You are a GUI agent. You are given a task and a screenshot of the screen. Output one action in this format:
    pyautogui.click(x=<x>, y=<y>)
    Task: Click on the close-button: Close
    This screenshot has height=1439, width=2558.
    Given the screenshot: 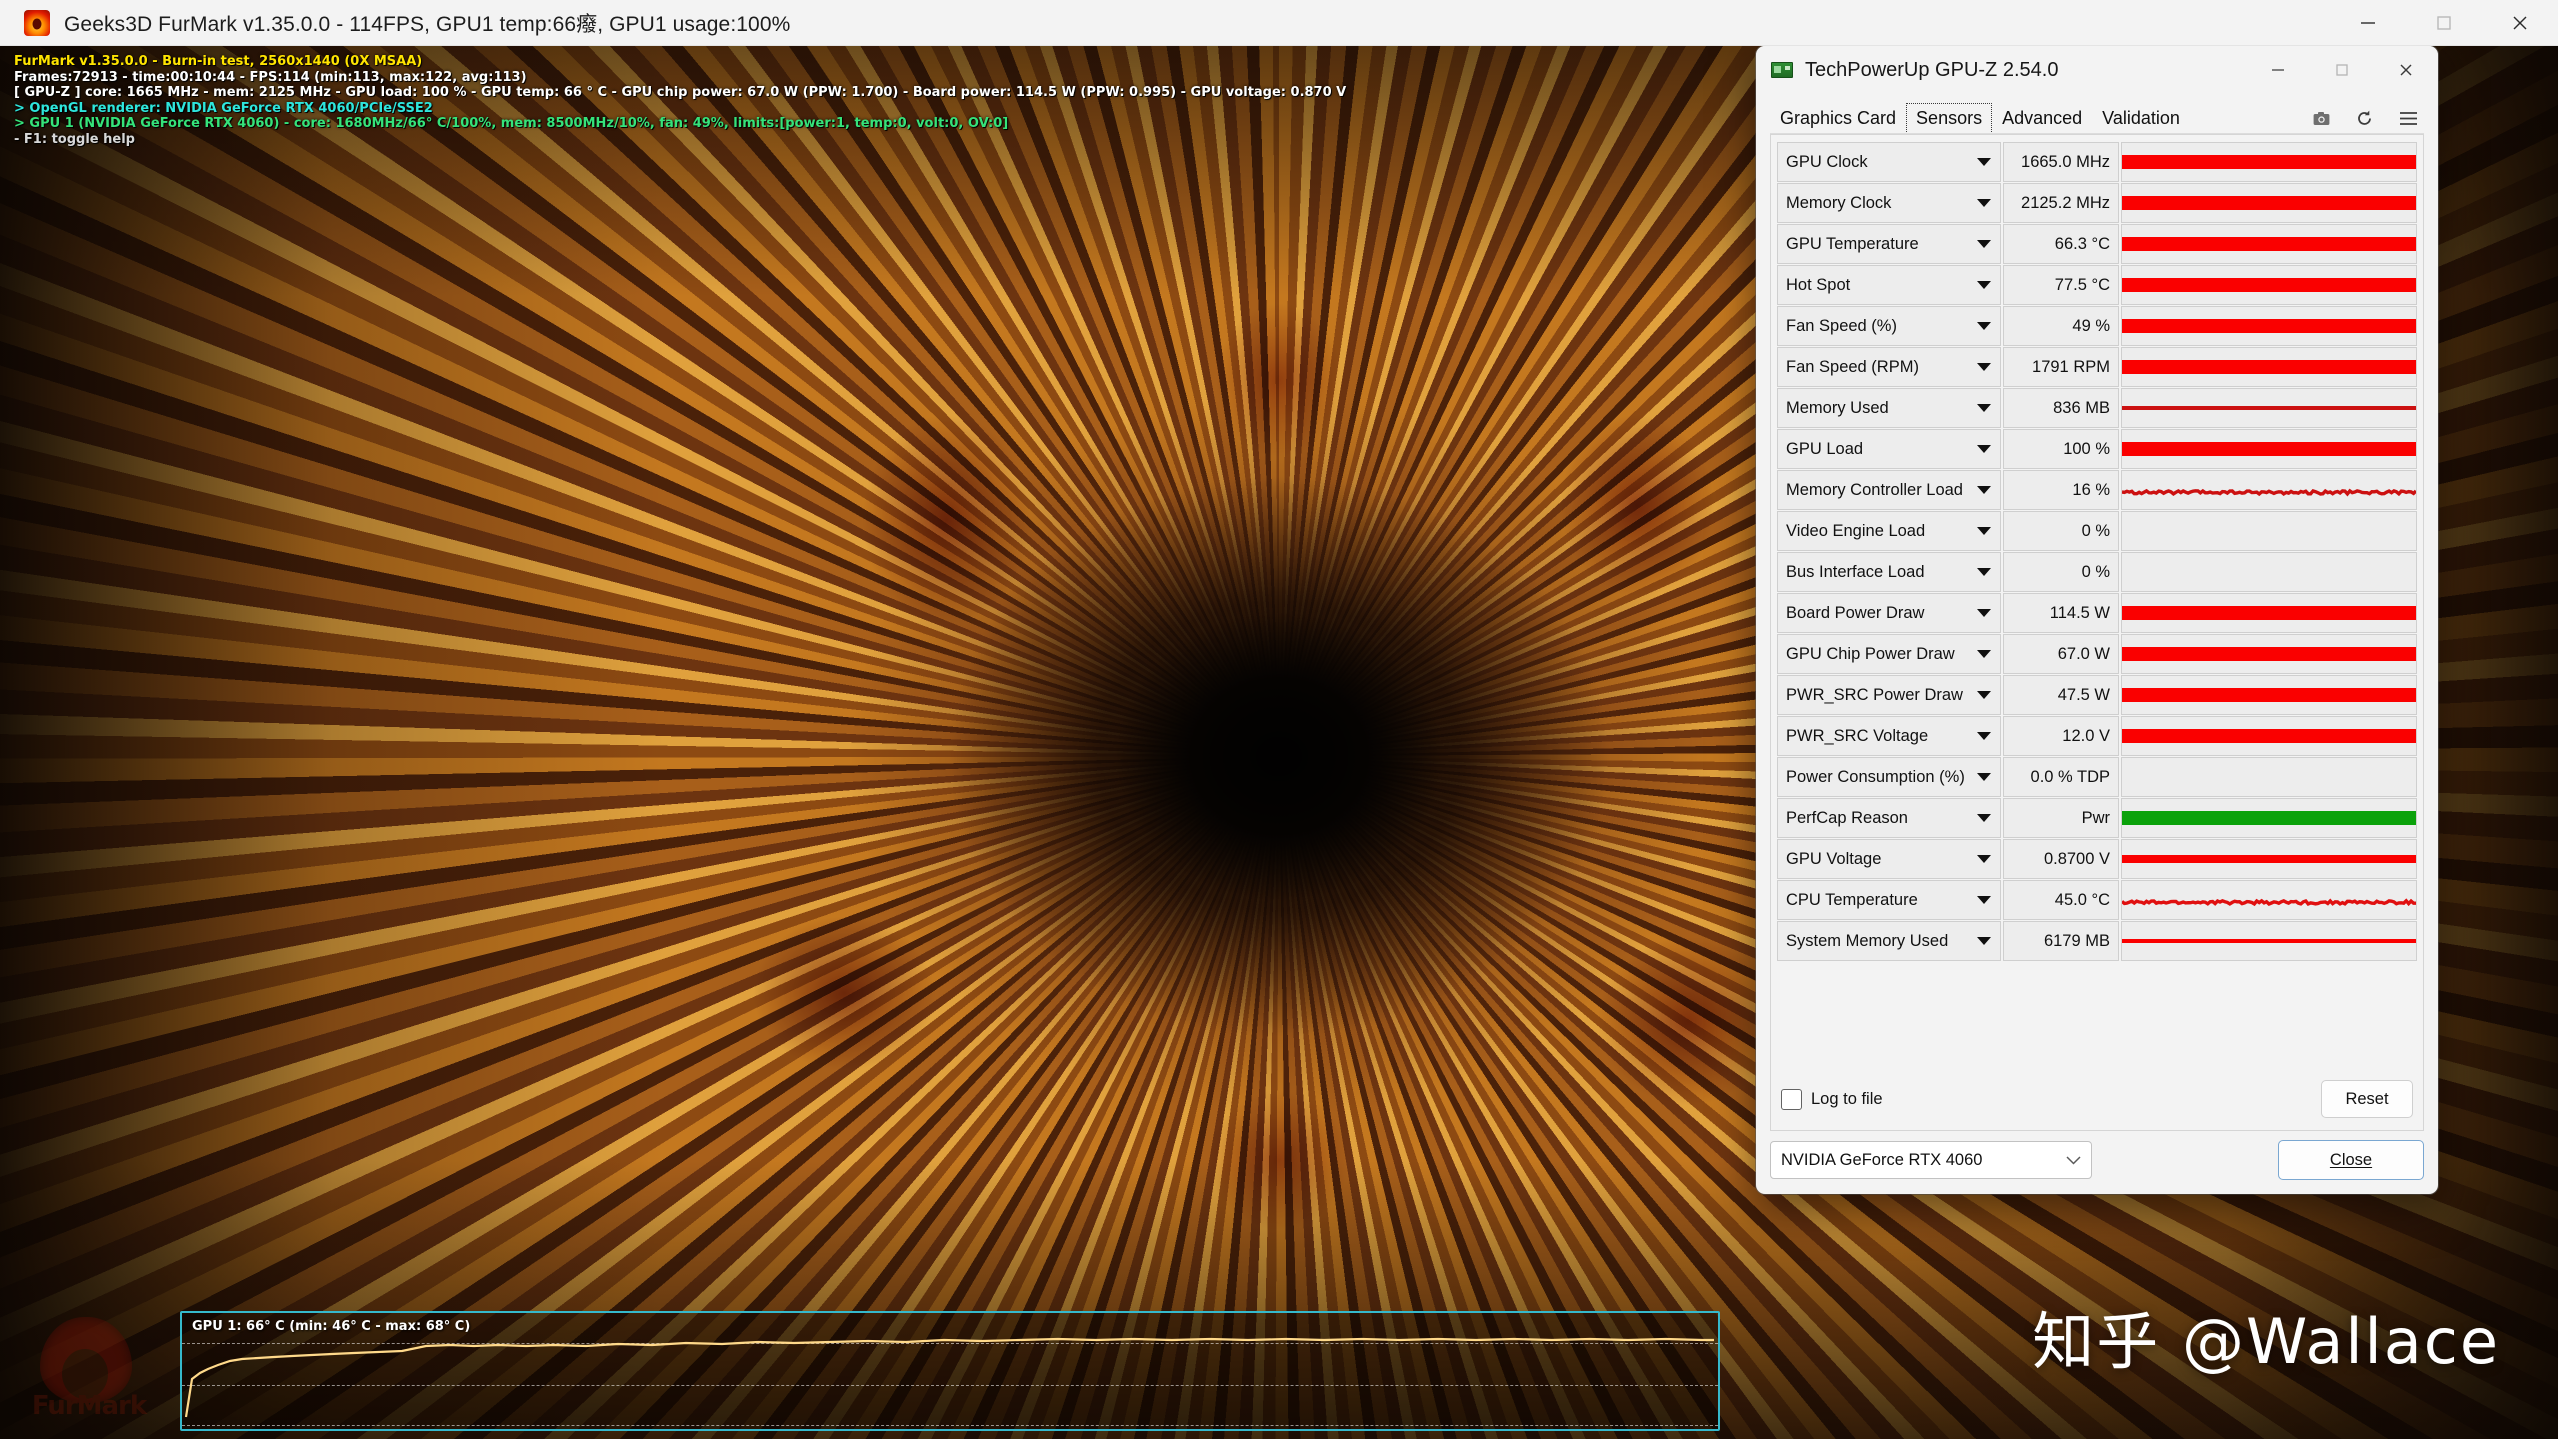 What is the action you would take?
    pyautogui.click(x=2351, y=1160)
    